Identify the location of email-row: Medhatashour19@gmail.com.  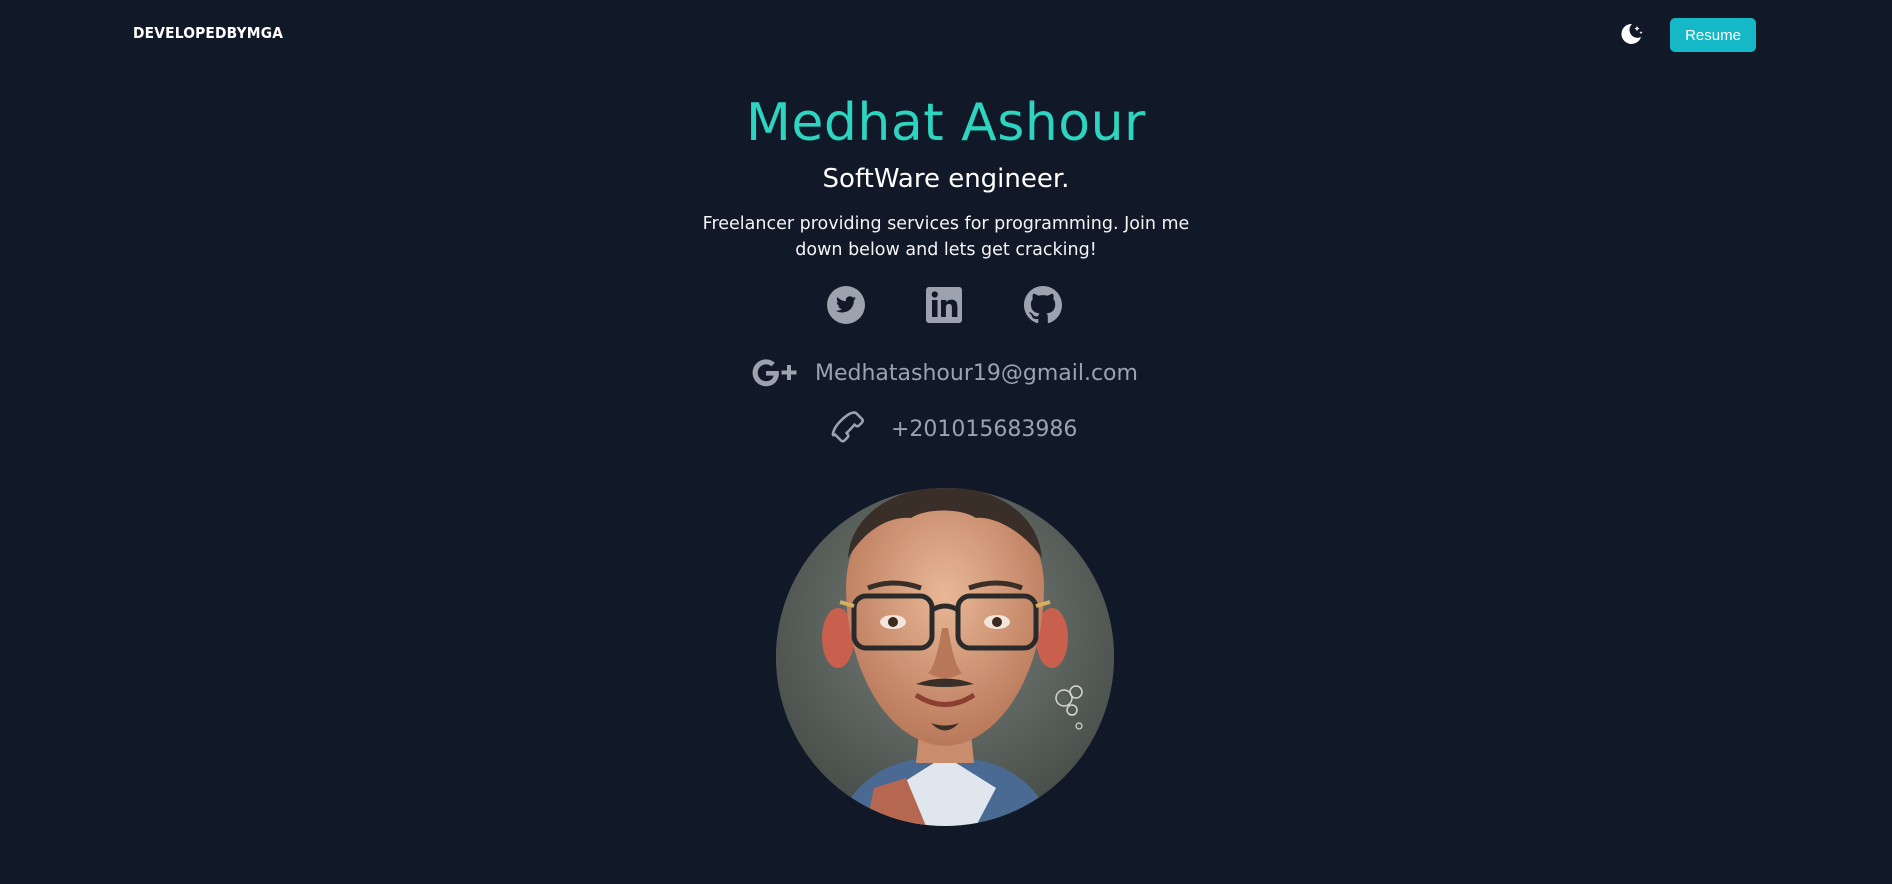
(944, 373).